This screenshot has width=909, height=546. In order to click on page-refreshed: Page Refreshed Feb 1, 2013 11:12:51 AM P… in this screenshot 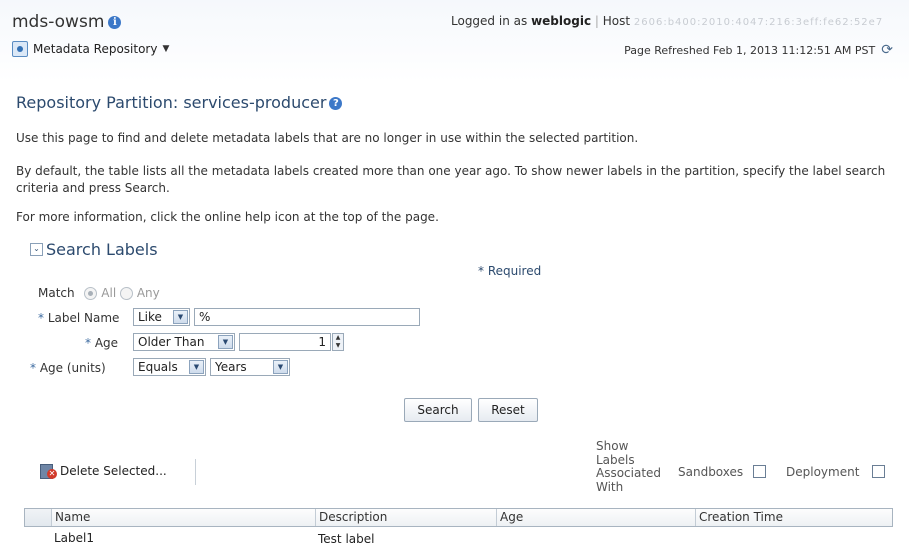, I will do `click(758, 50)`.